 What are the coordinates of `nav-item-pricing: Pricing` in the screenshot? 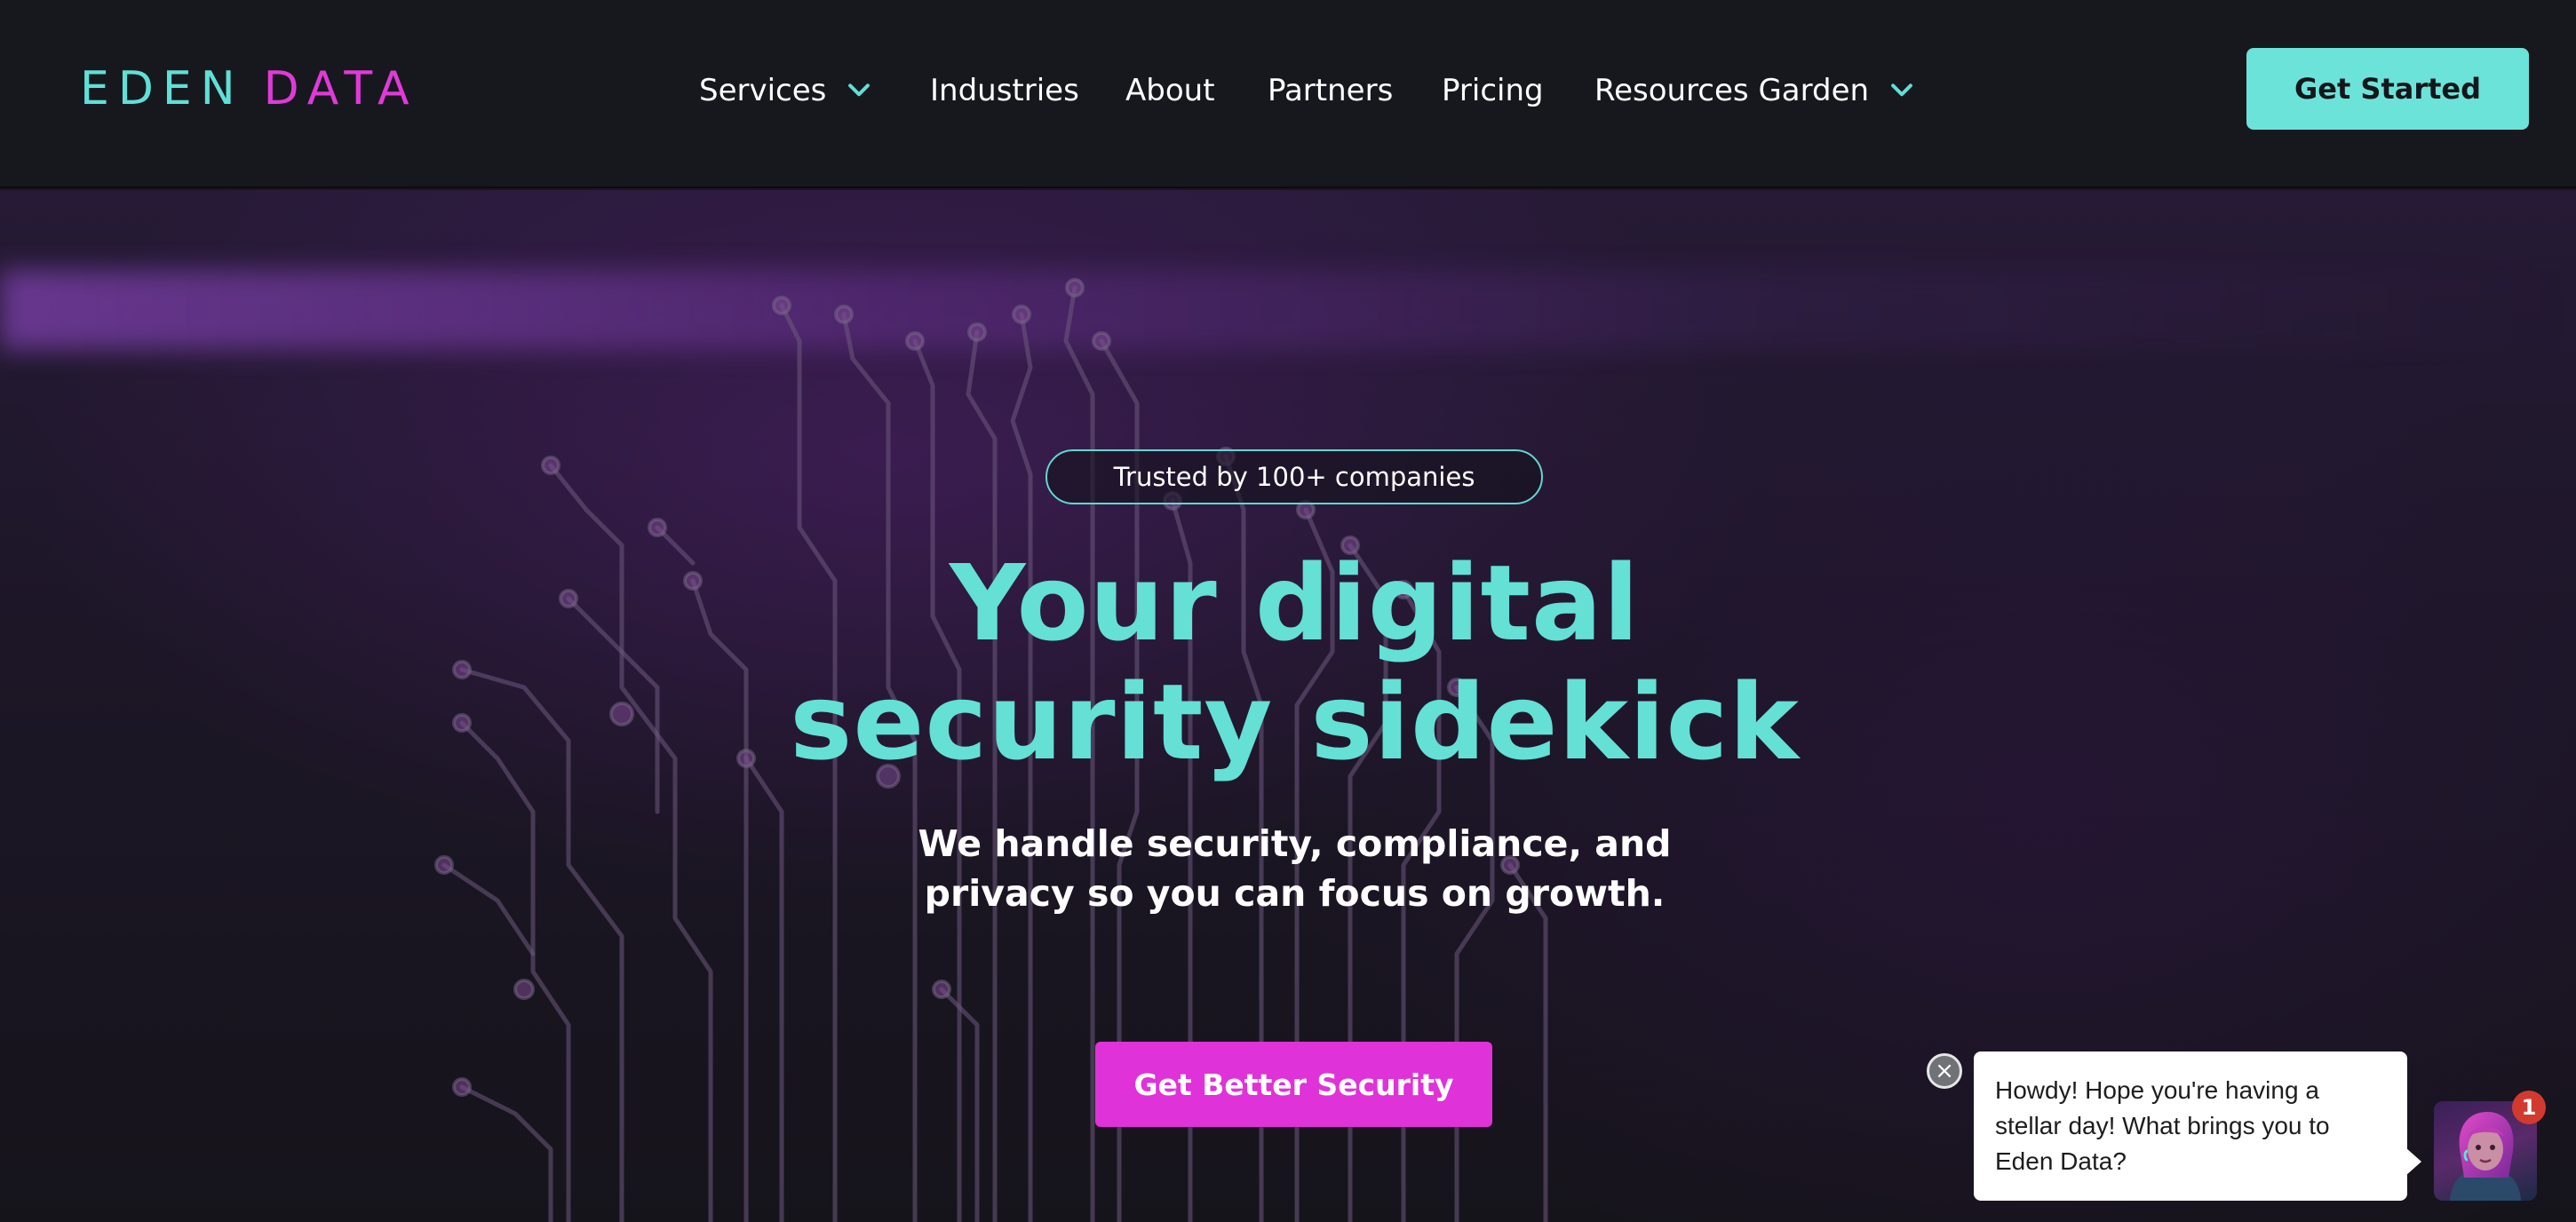 It's located at (1493, 91).